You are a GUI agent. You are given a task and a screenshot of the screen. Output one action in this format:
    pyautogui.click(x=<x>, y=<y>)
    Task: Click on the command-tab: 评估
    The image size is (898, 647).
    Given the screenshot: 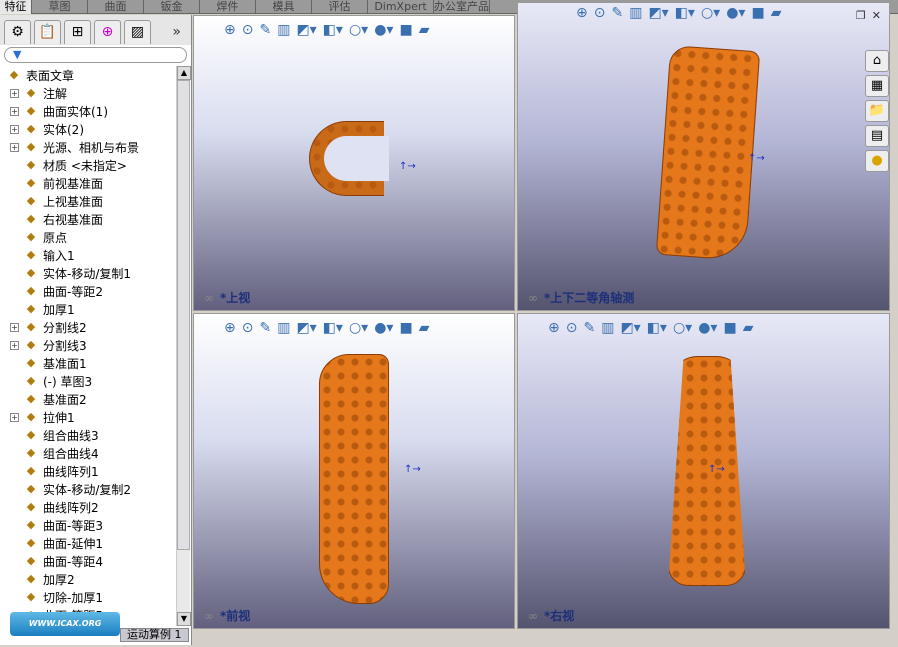 What is the action you would take?
    pyautogui.click(x=340, y=7)
    